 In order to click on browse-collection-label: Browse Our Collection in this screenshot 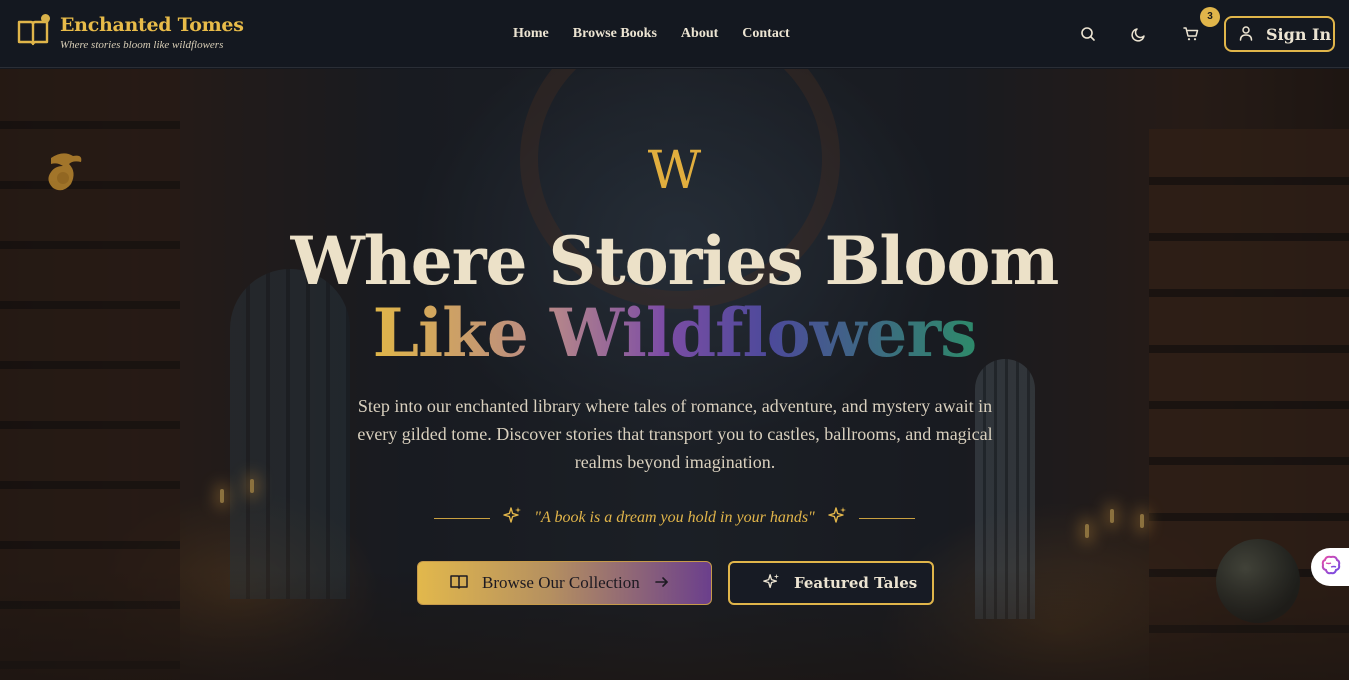, I will do `click(561, 582)`.